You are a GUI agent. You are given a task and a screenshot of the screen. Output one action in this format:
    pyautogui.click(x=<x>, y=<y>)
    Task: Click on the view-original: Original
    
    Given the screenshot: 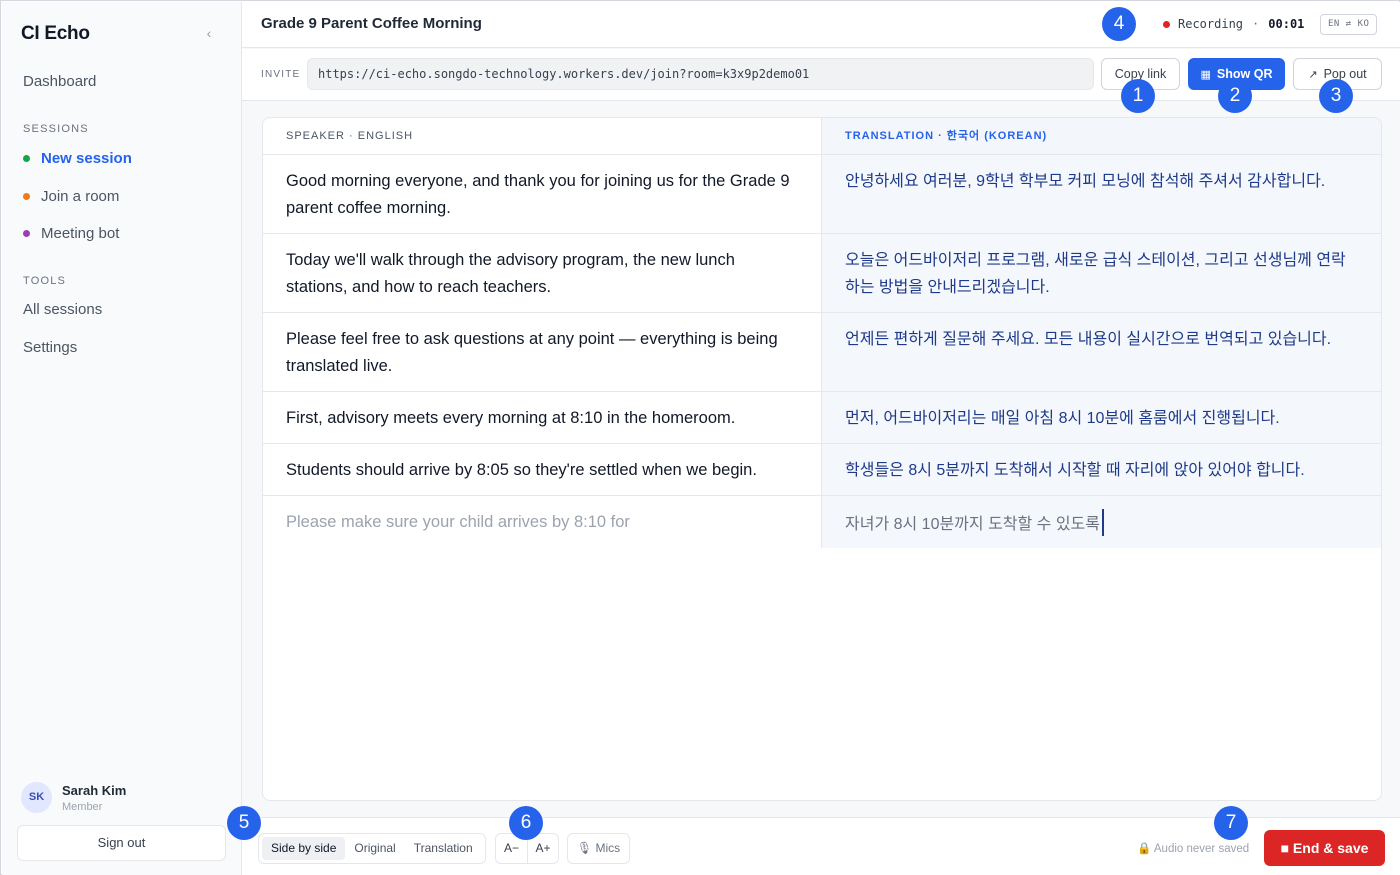 What is the action you would take?
    pyautogui.click(x=374, y=848)
    